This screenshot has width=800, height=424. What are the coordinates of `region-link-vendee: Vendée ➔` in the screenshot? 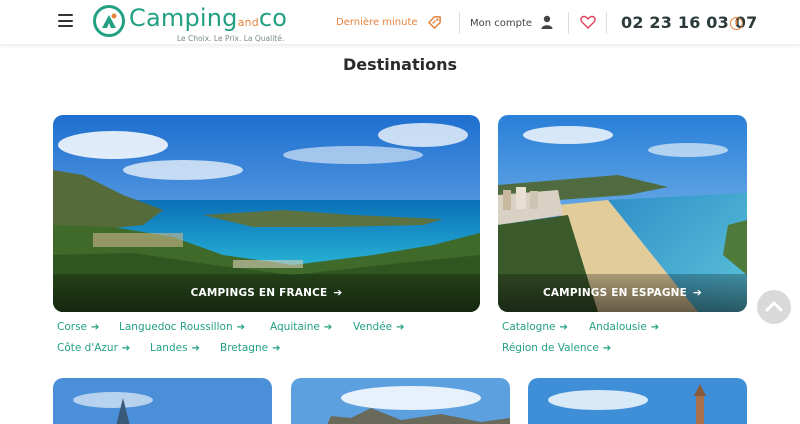 It's located at (378, 327).